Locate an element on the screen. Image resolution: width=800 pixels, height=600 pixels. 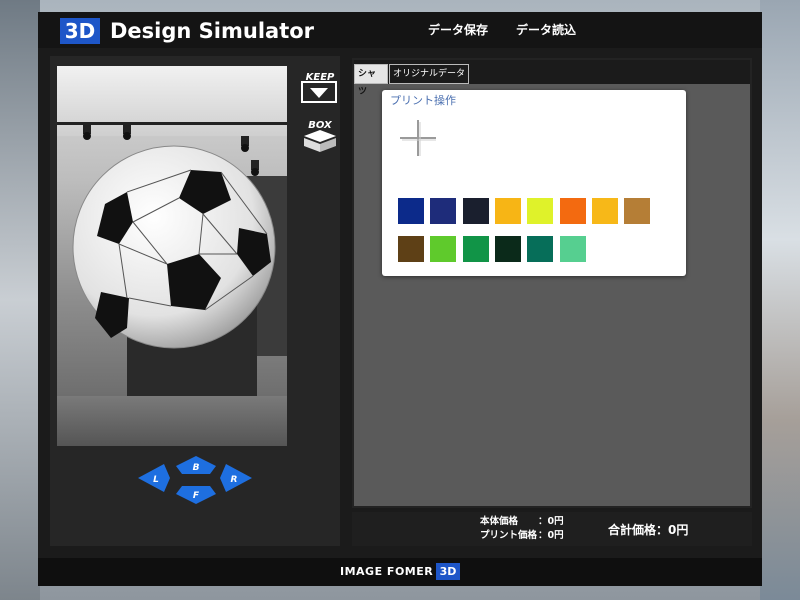
store-floor is located at coordinates (172, 421).